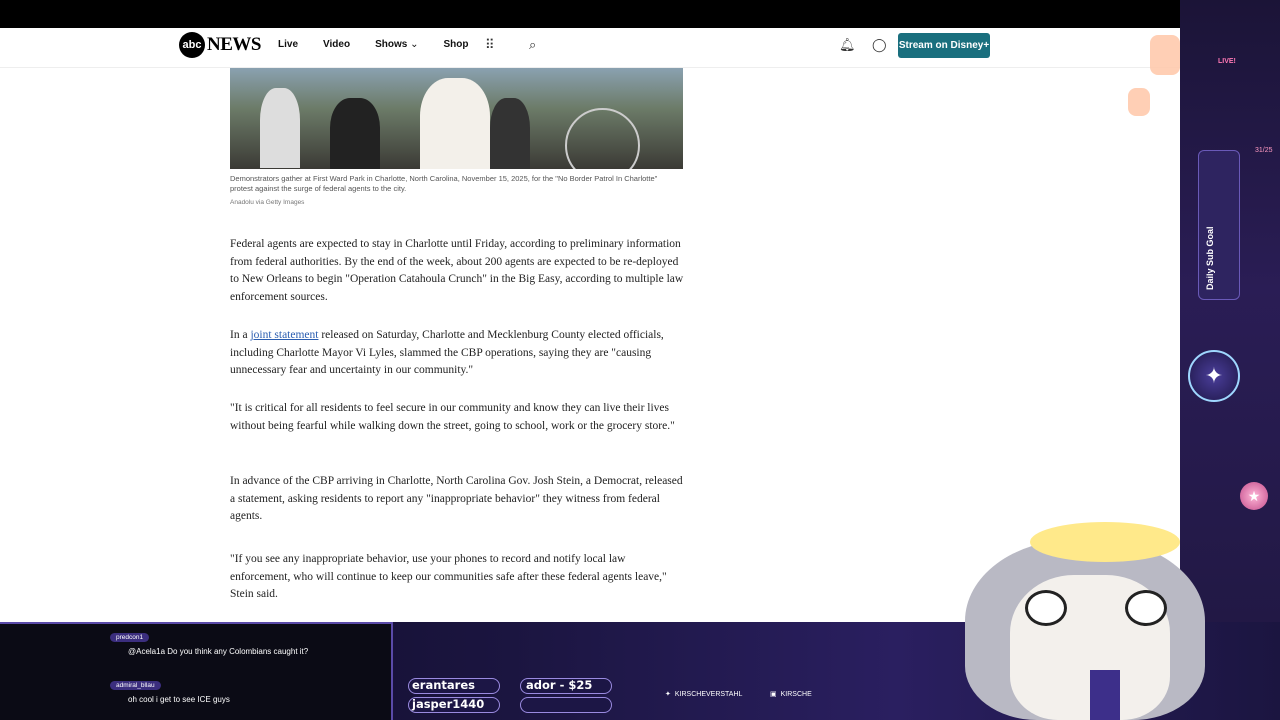  I want to click on ticker-pill, so click(566, 705).